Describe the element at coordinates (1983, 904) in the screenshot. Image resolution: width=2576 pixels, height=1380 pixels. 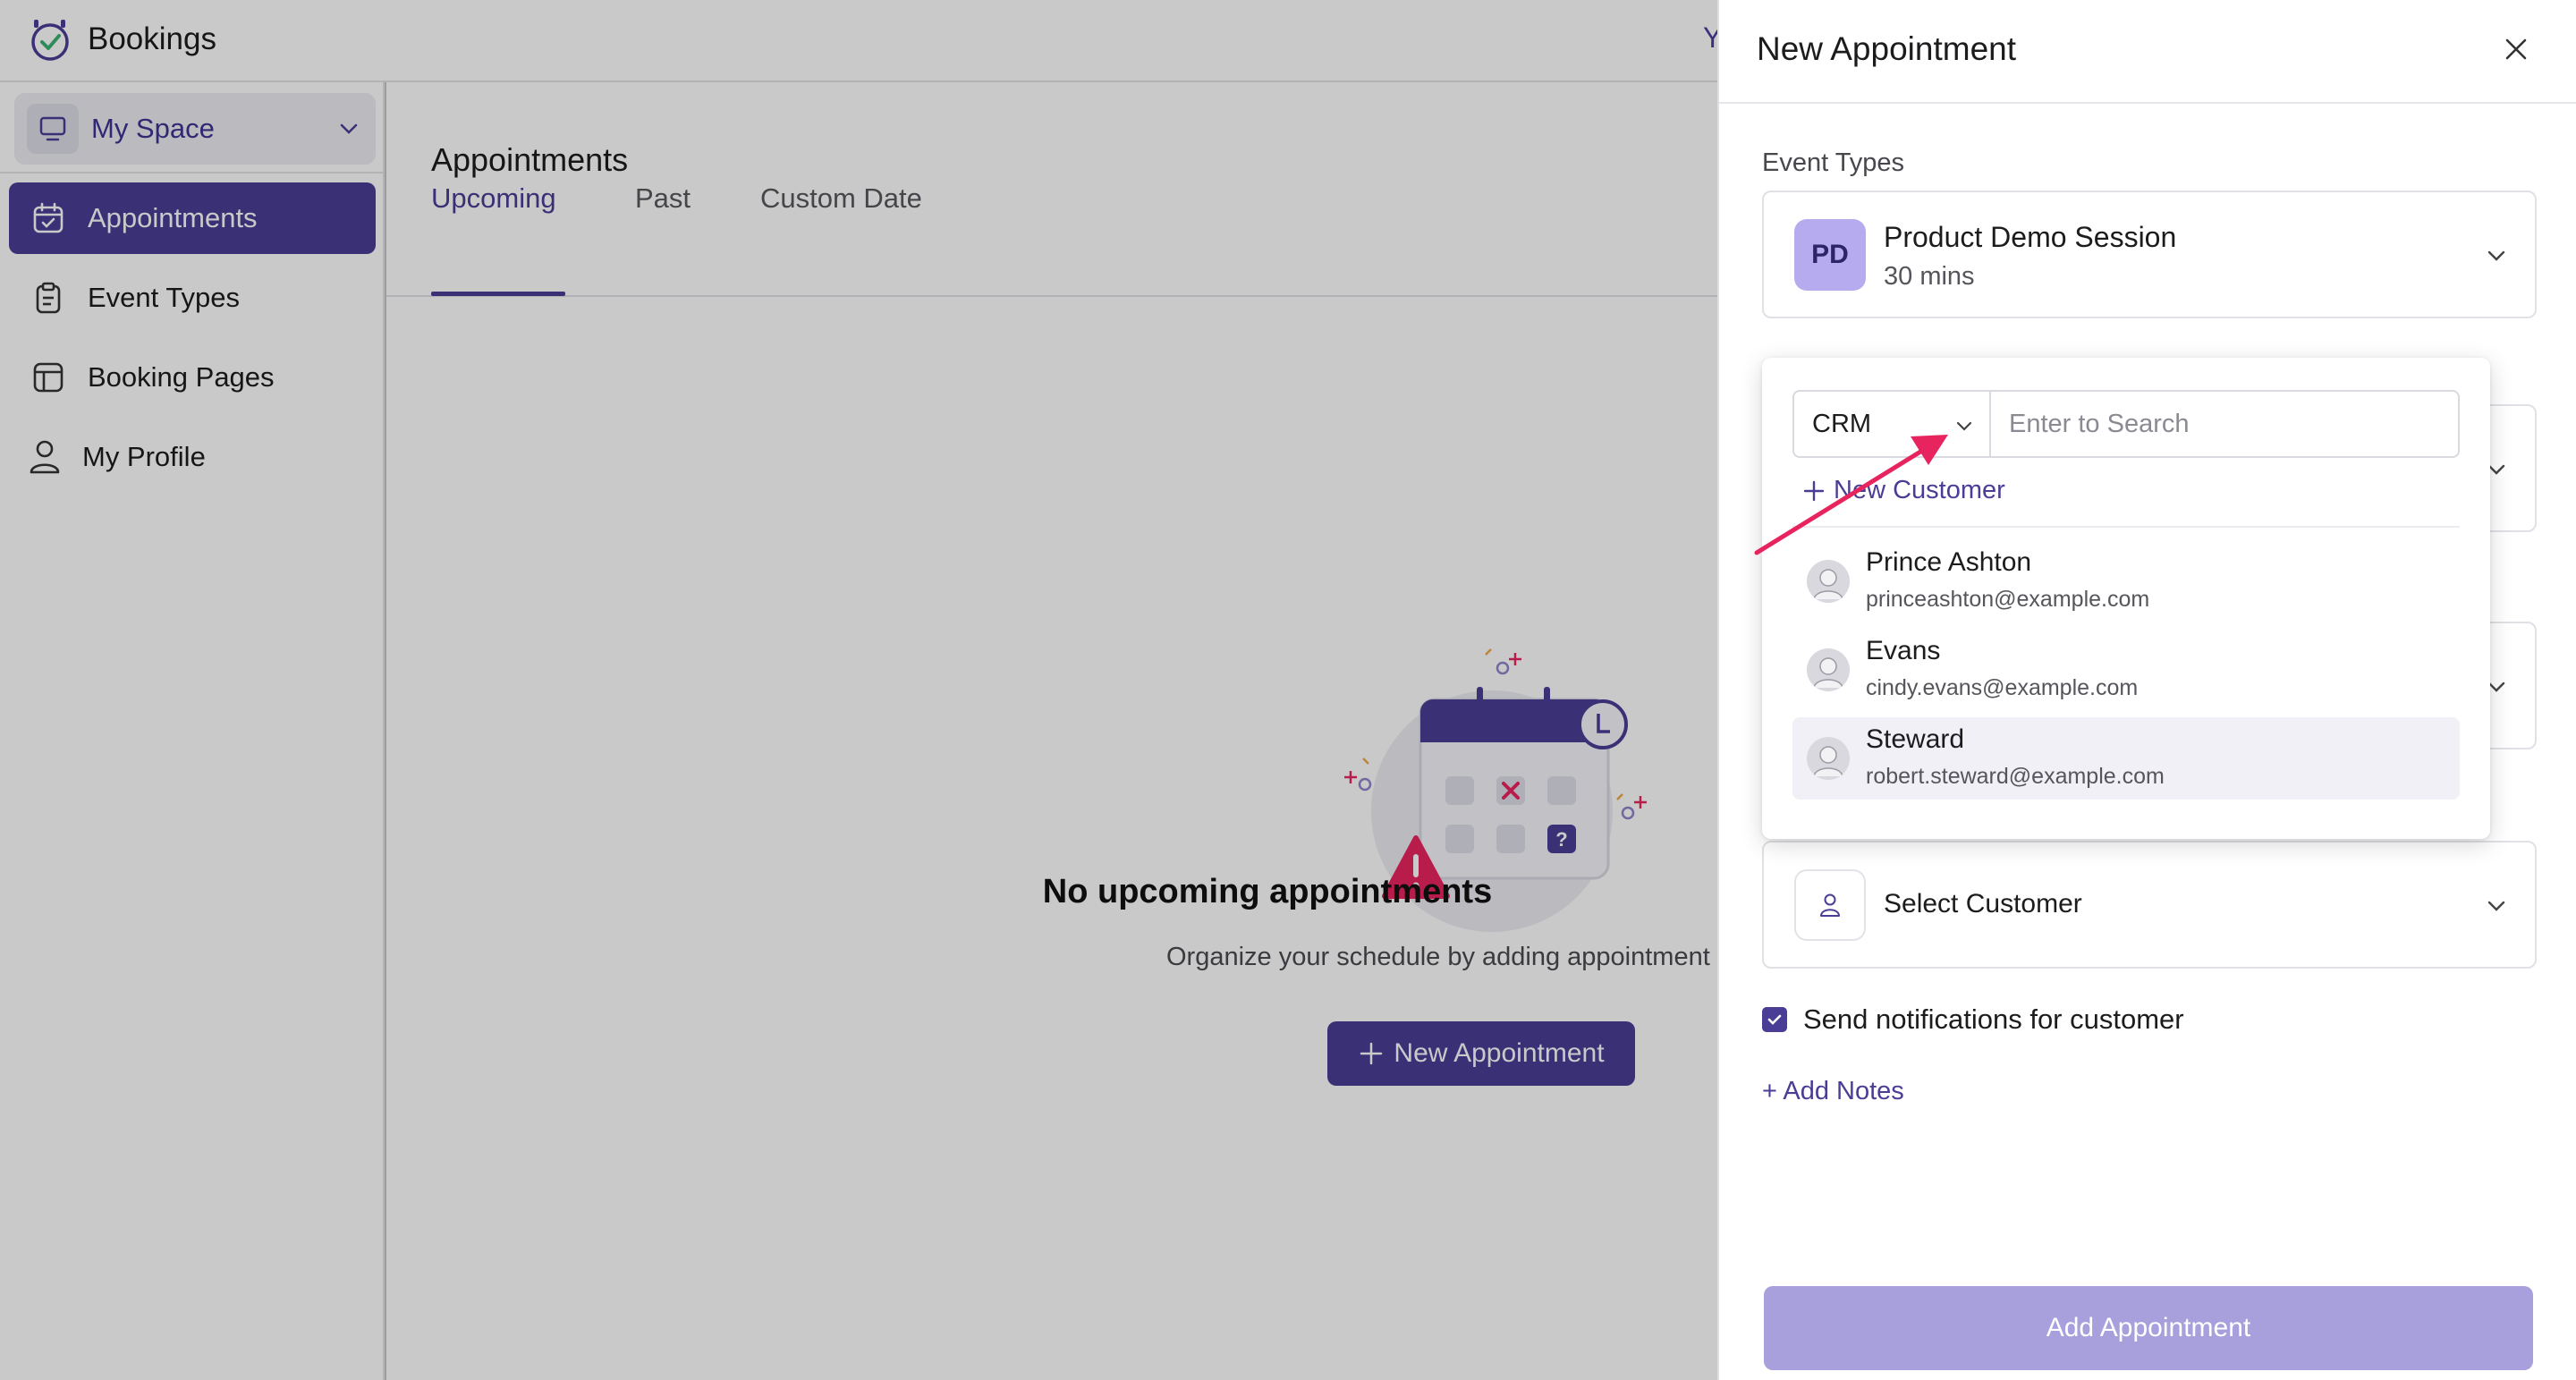
I see `select-customer-label: Select Customer` at that location.